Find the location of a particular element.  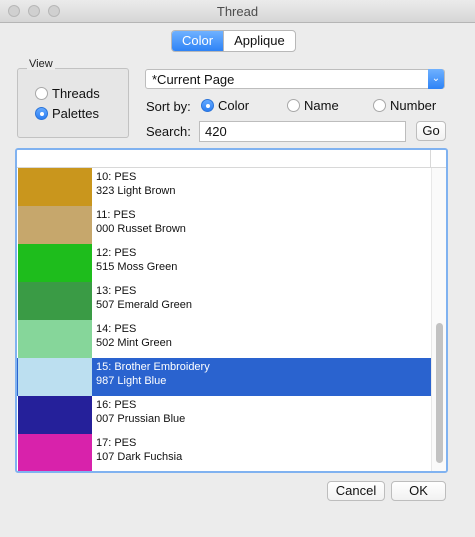

thread-row-detail: 323 Light Brown is located at coordinates (136, 191).